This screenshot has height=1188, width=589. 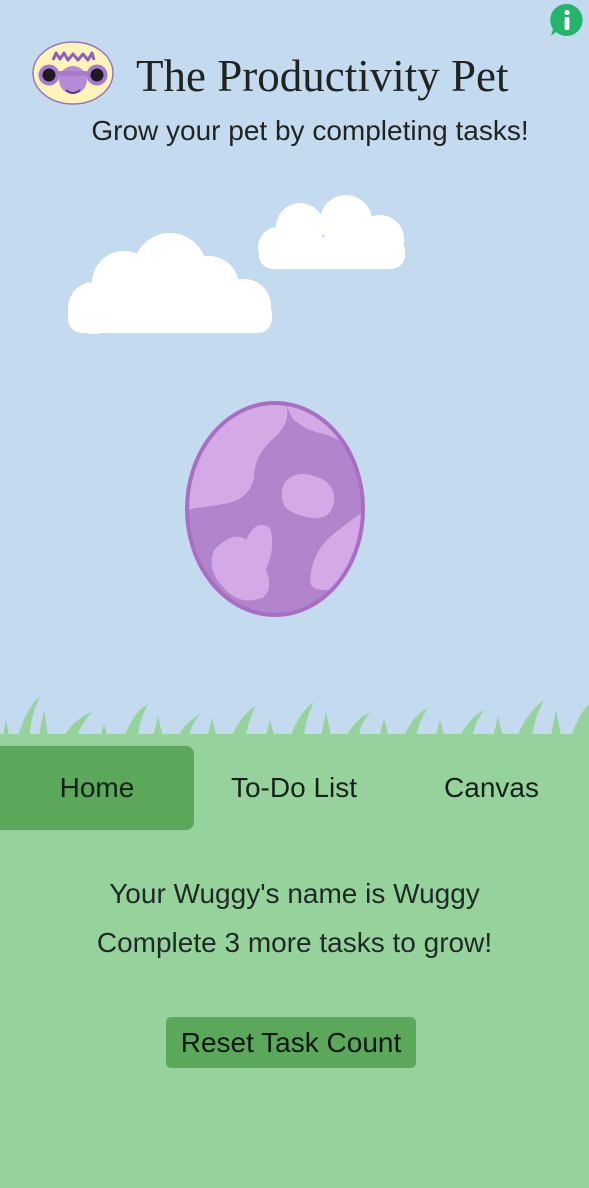 I want to click on page-title: The Productivity Pet, so click(x=322, y=76).